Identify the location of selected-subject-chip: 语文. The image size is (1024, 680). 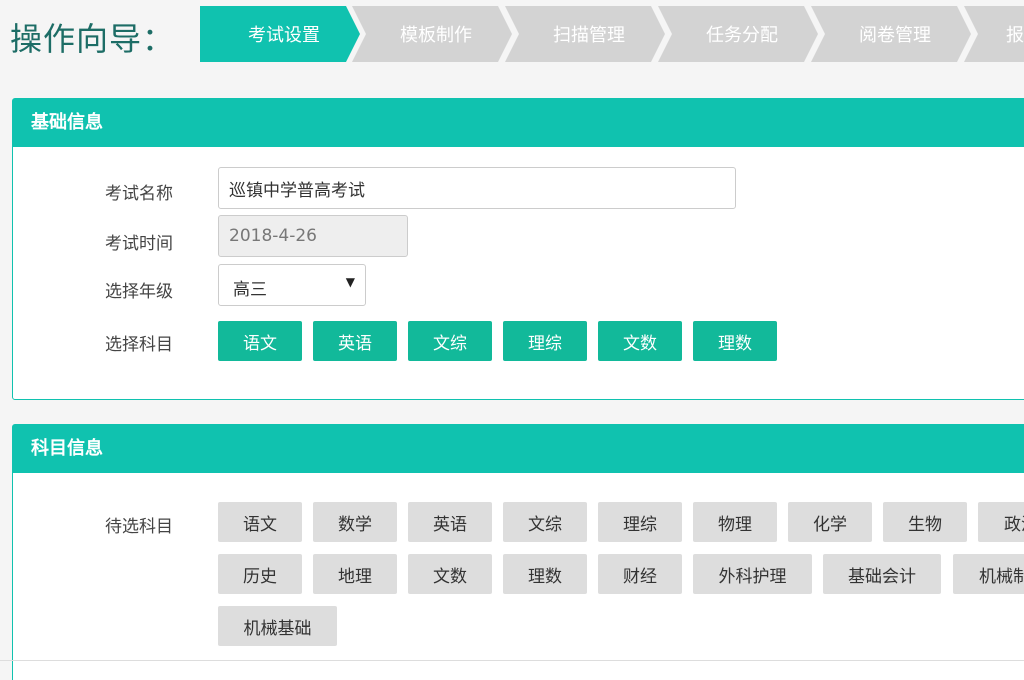
(260, 341).